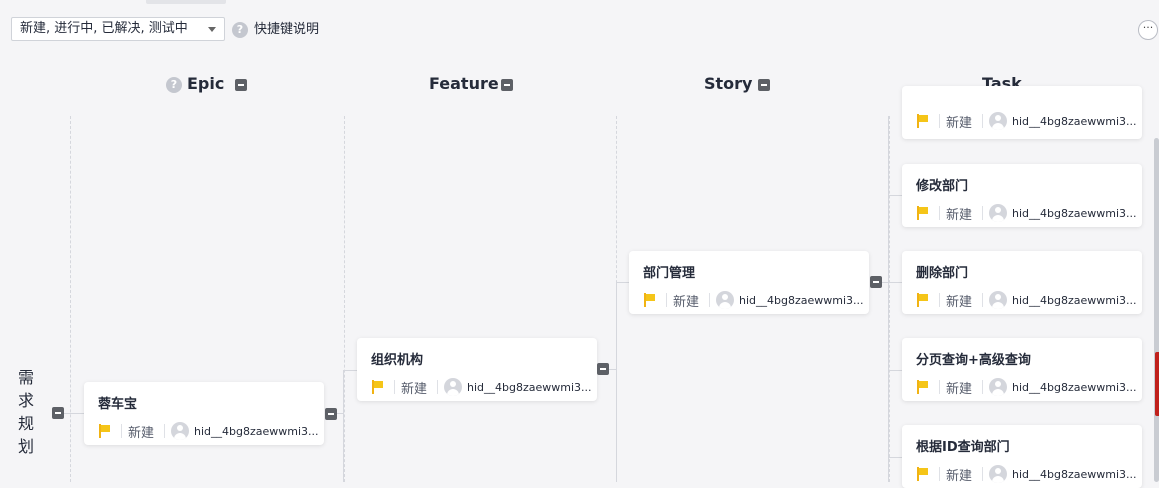 The width and height of the screenshot is (1159, 488). I want to click on collapse-epic-icon, so click(241, 85).